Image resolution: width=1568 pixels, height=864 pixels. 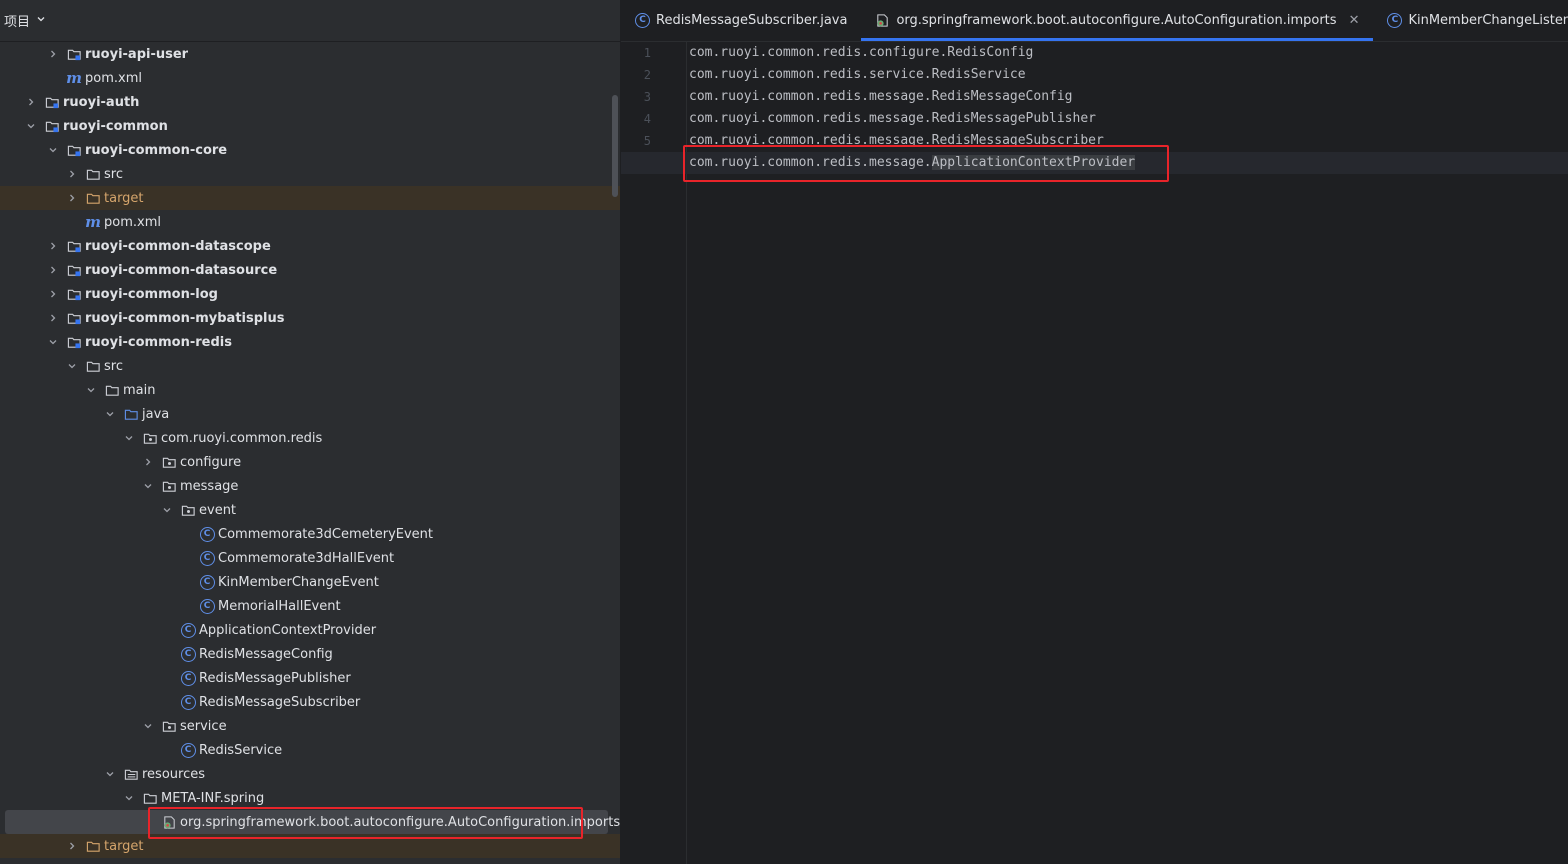 What do you see at coordinates (1354, 20) in the screenshot?
I see `close-icon: ✕` at bounding box center [1354, 20].